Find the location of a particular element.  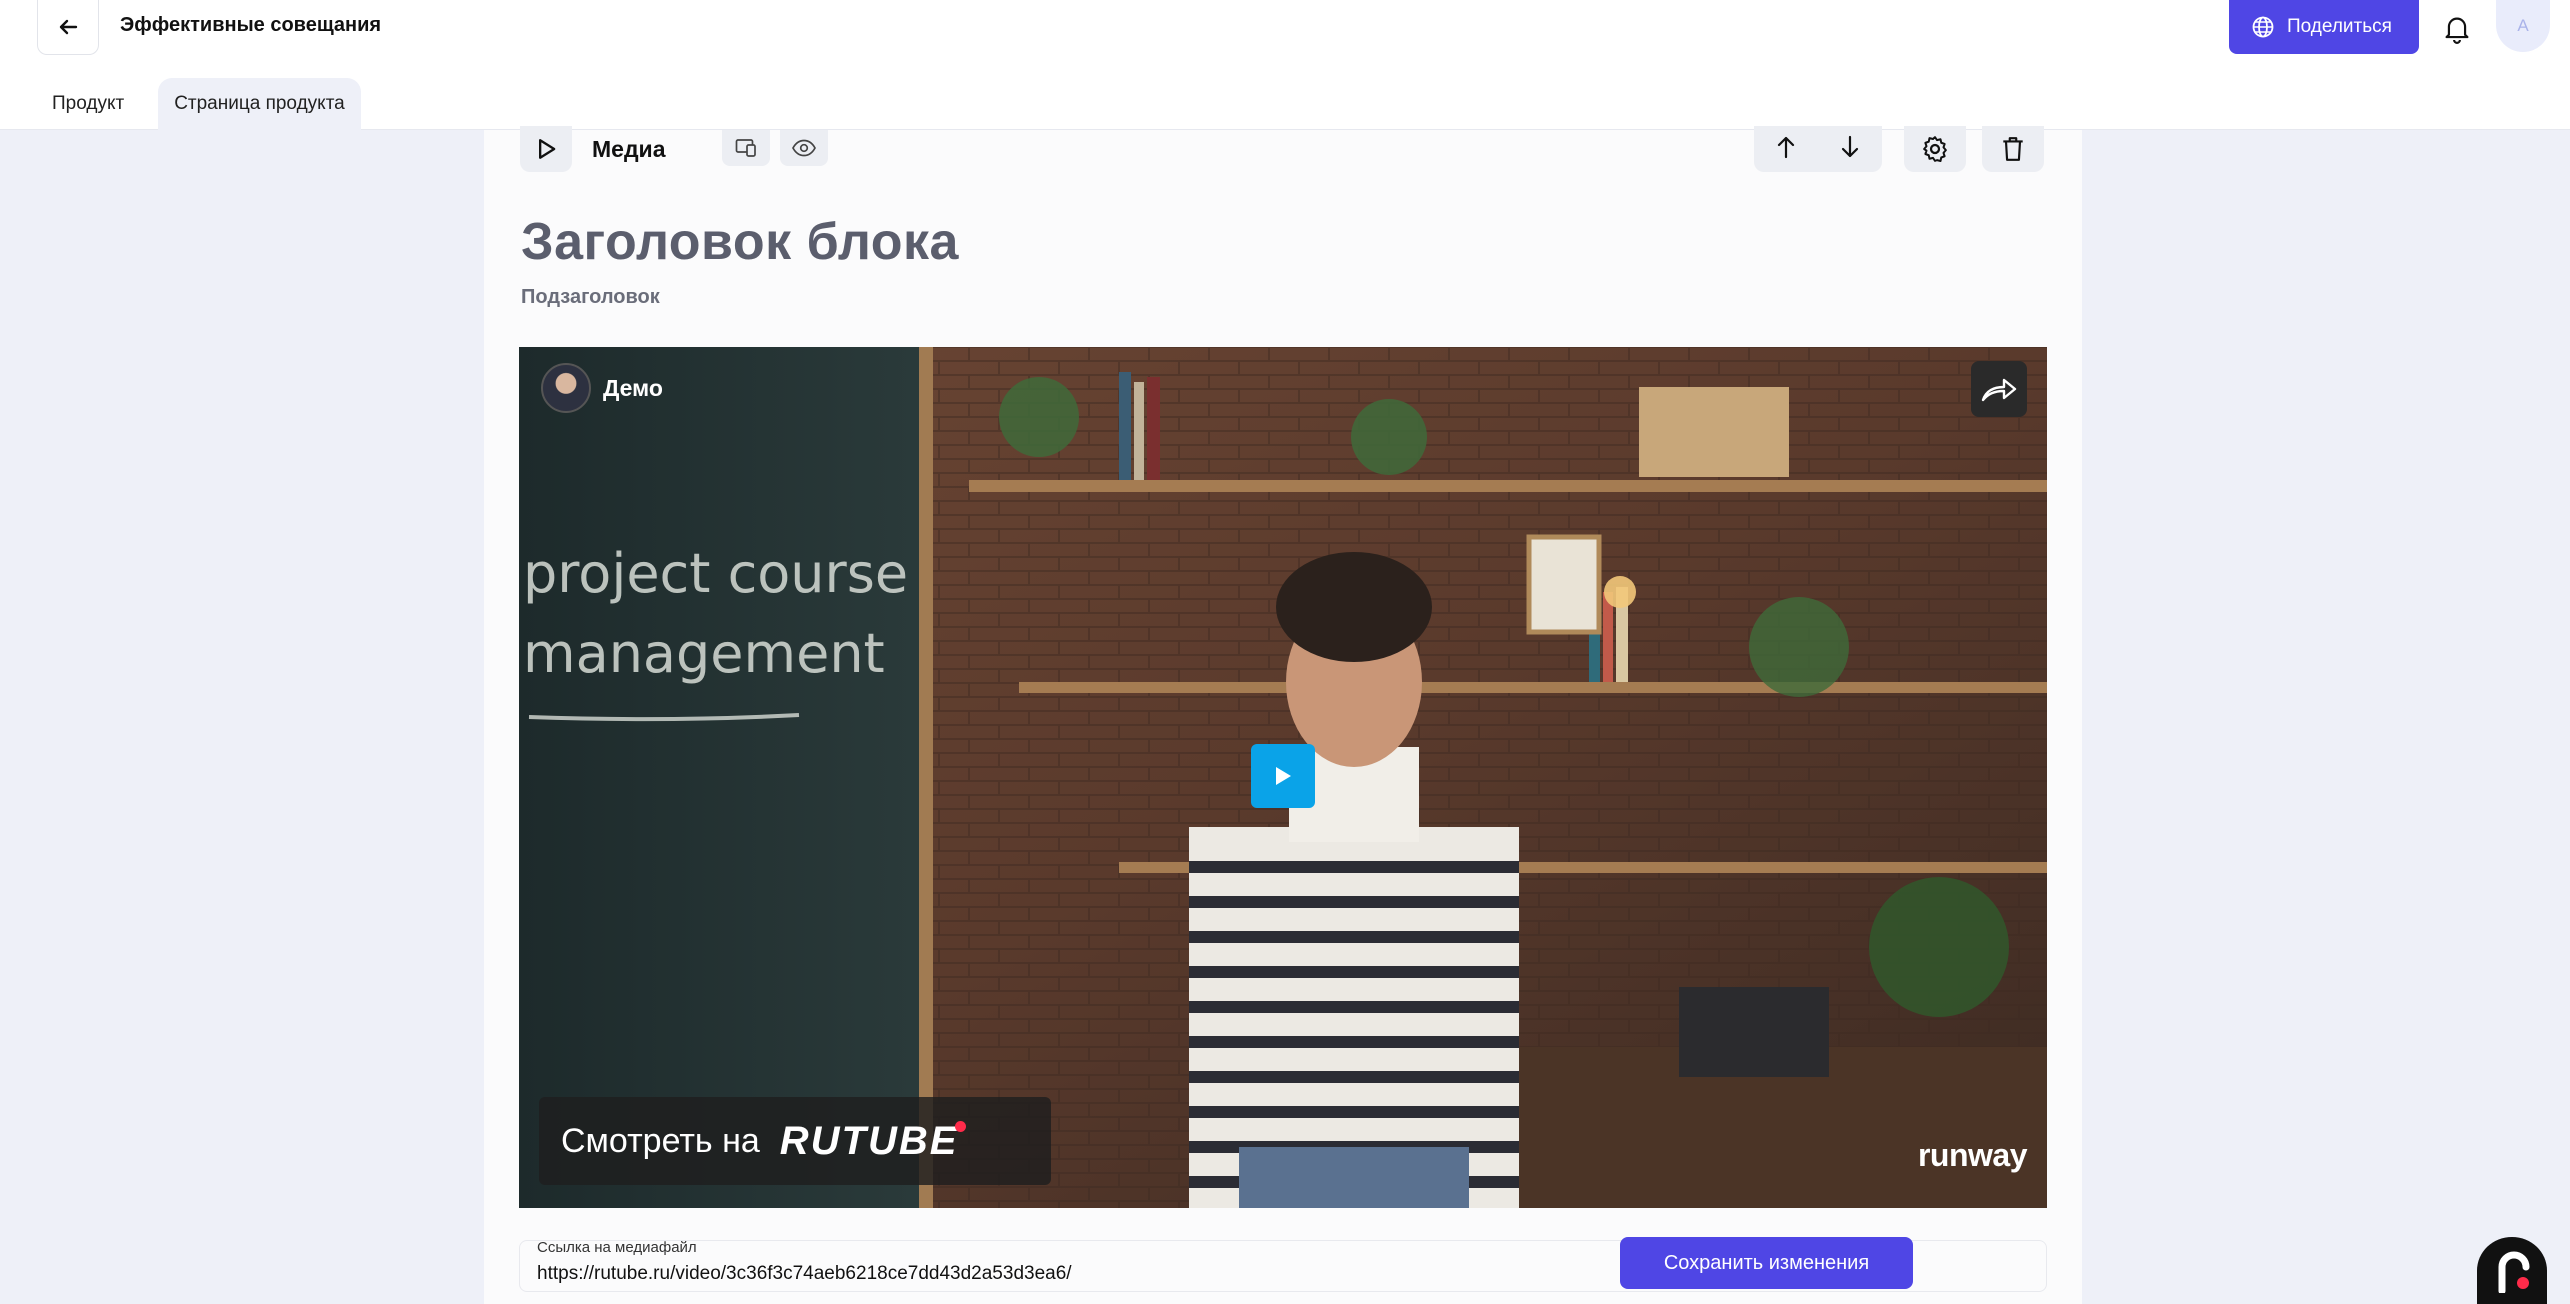

delete-block-button is located at coordinates (2013, 149).